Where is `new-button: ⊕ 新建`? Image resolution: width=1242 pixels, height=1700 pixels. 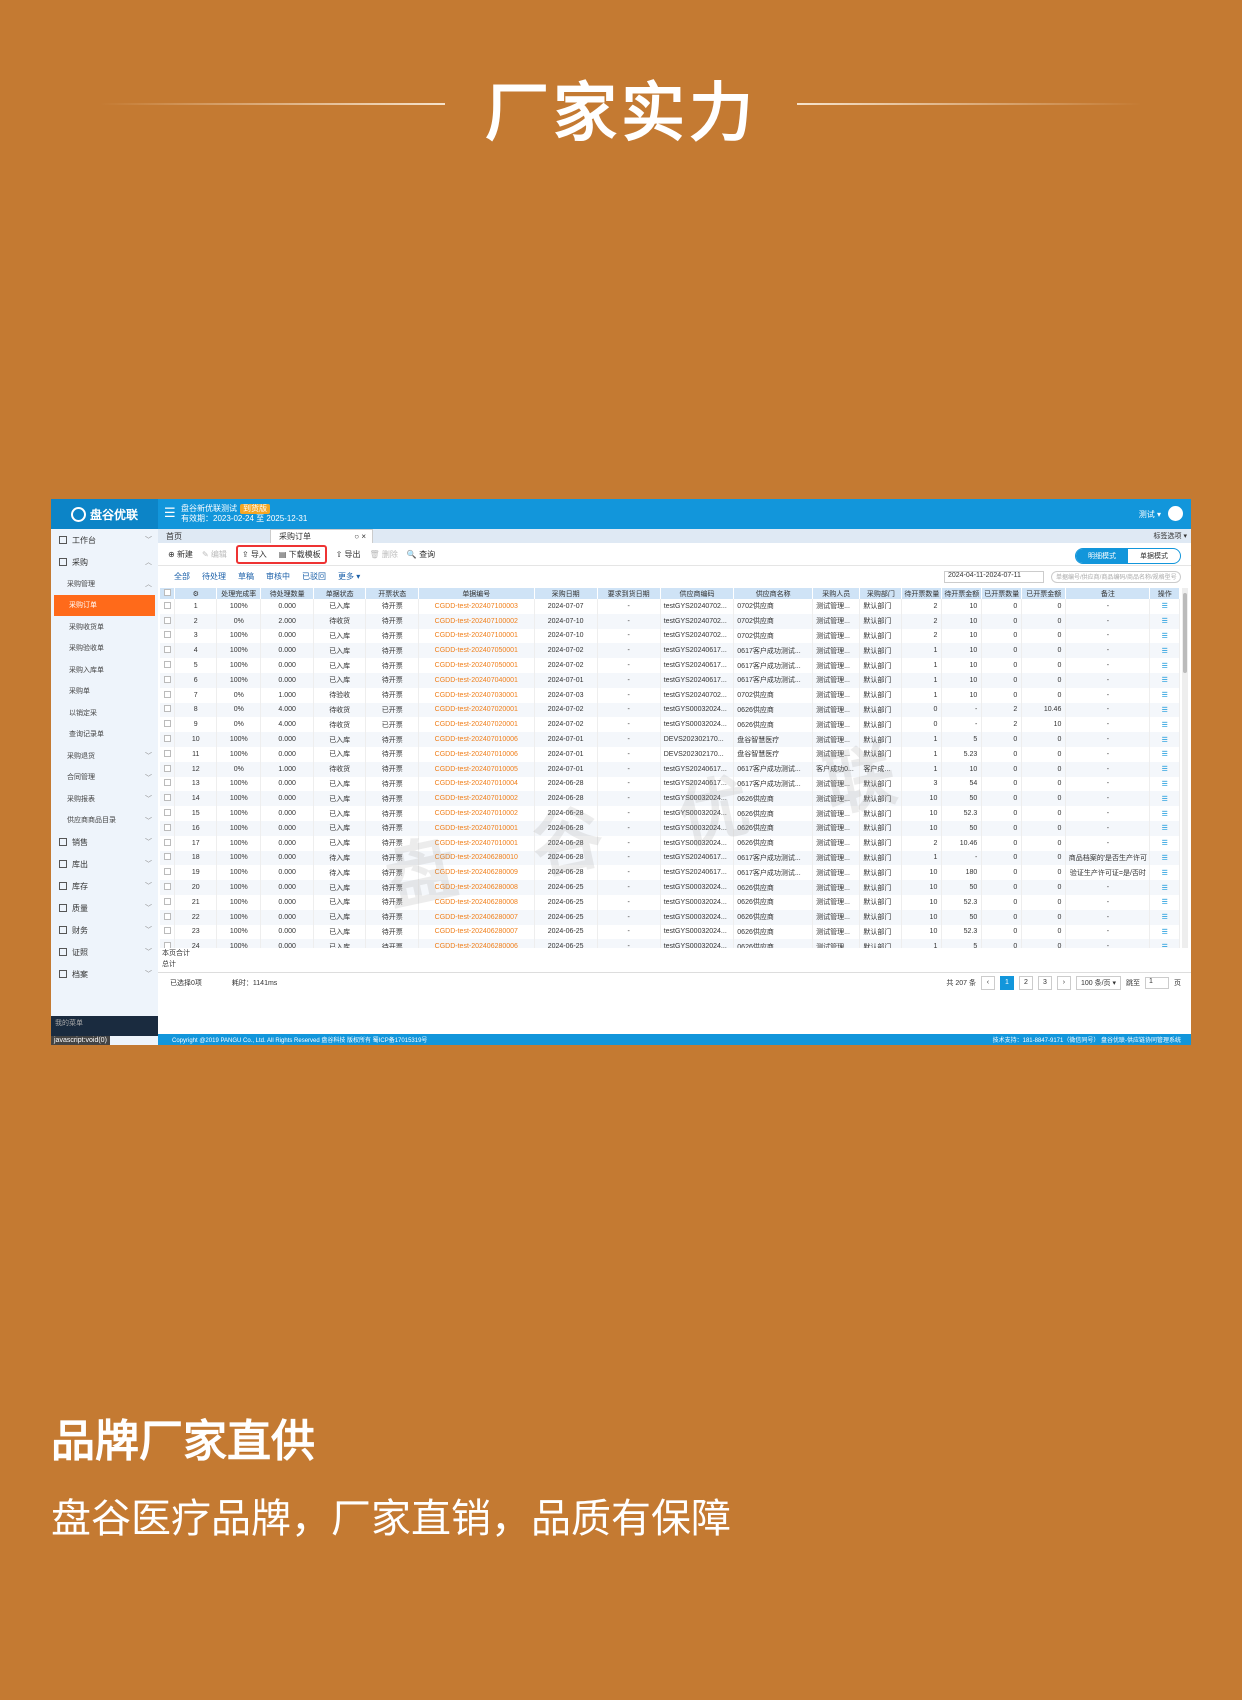
new-button: ⊕ 新建 is located at coordinates (180, 554).